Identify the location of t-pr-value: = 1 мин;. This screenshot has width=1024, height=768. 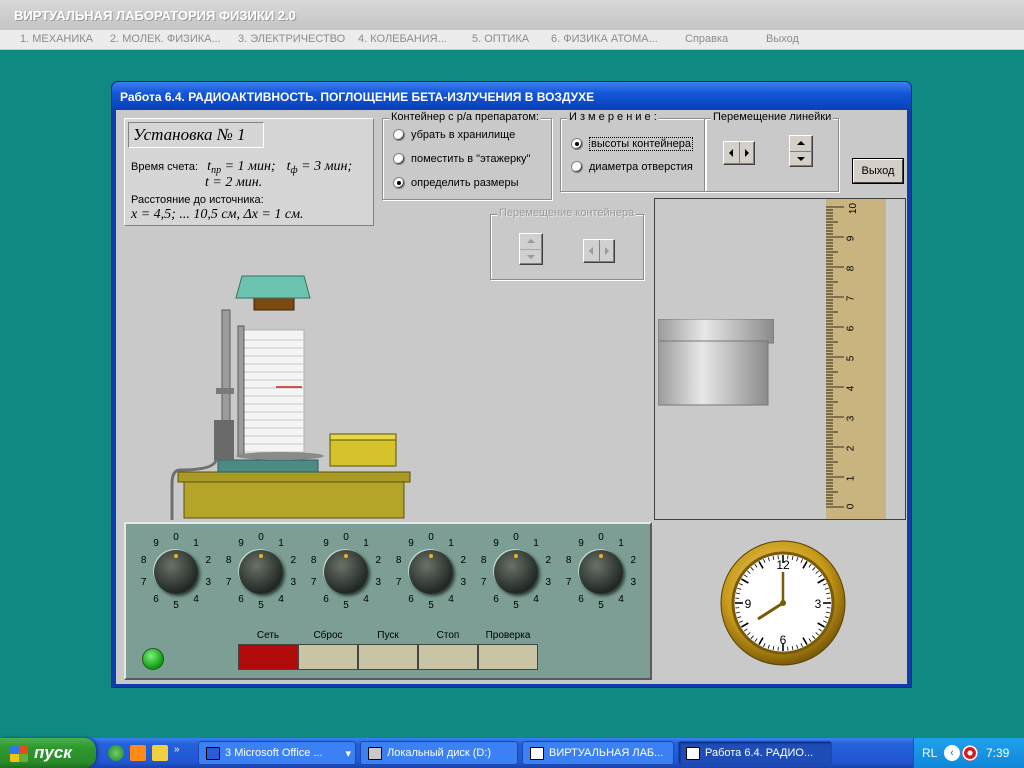
(248, 166).